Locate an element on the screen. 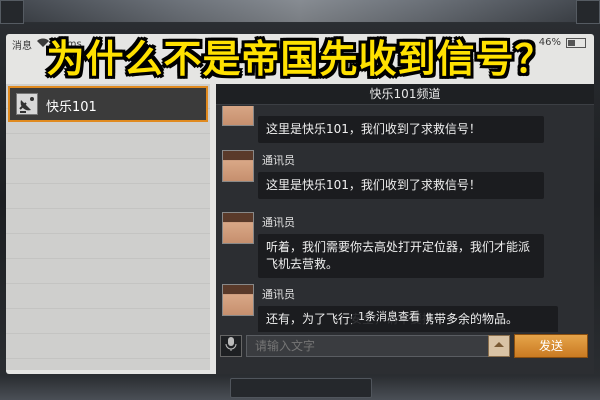 The image size is (600, 400). frame-corner-right is located at coordinates (588, 12).